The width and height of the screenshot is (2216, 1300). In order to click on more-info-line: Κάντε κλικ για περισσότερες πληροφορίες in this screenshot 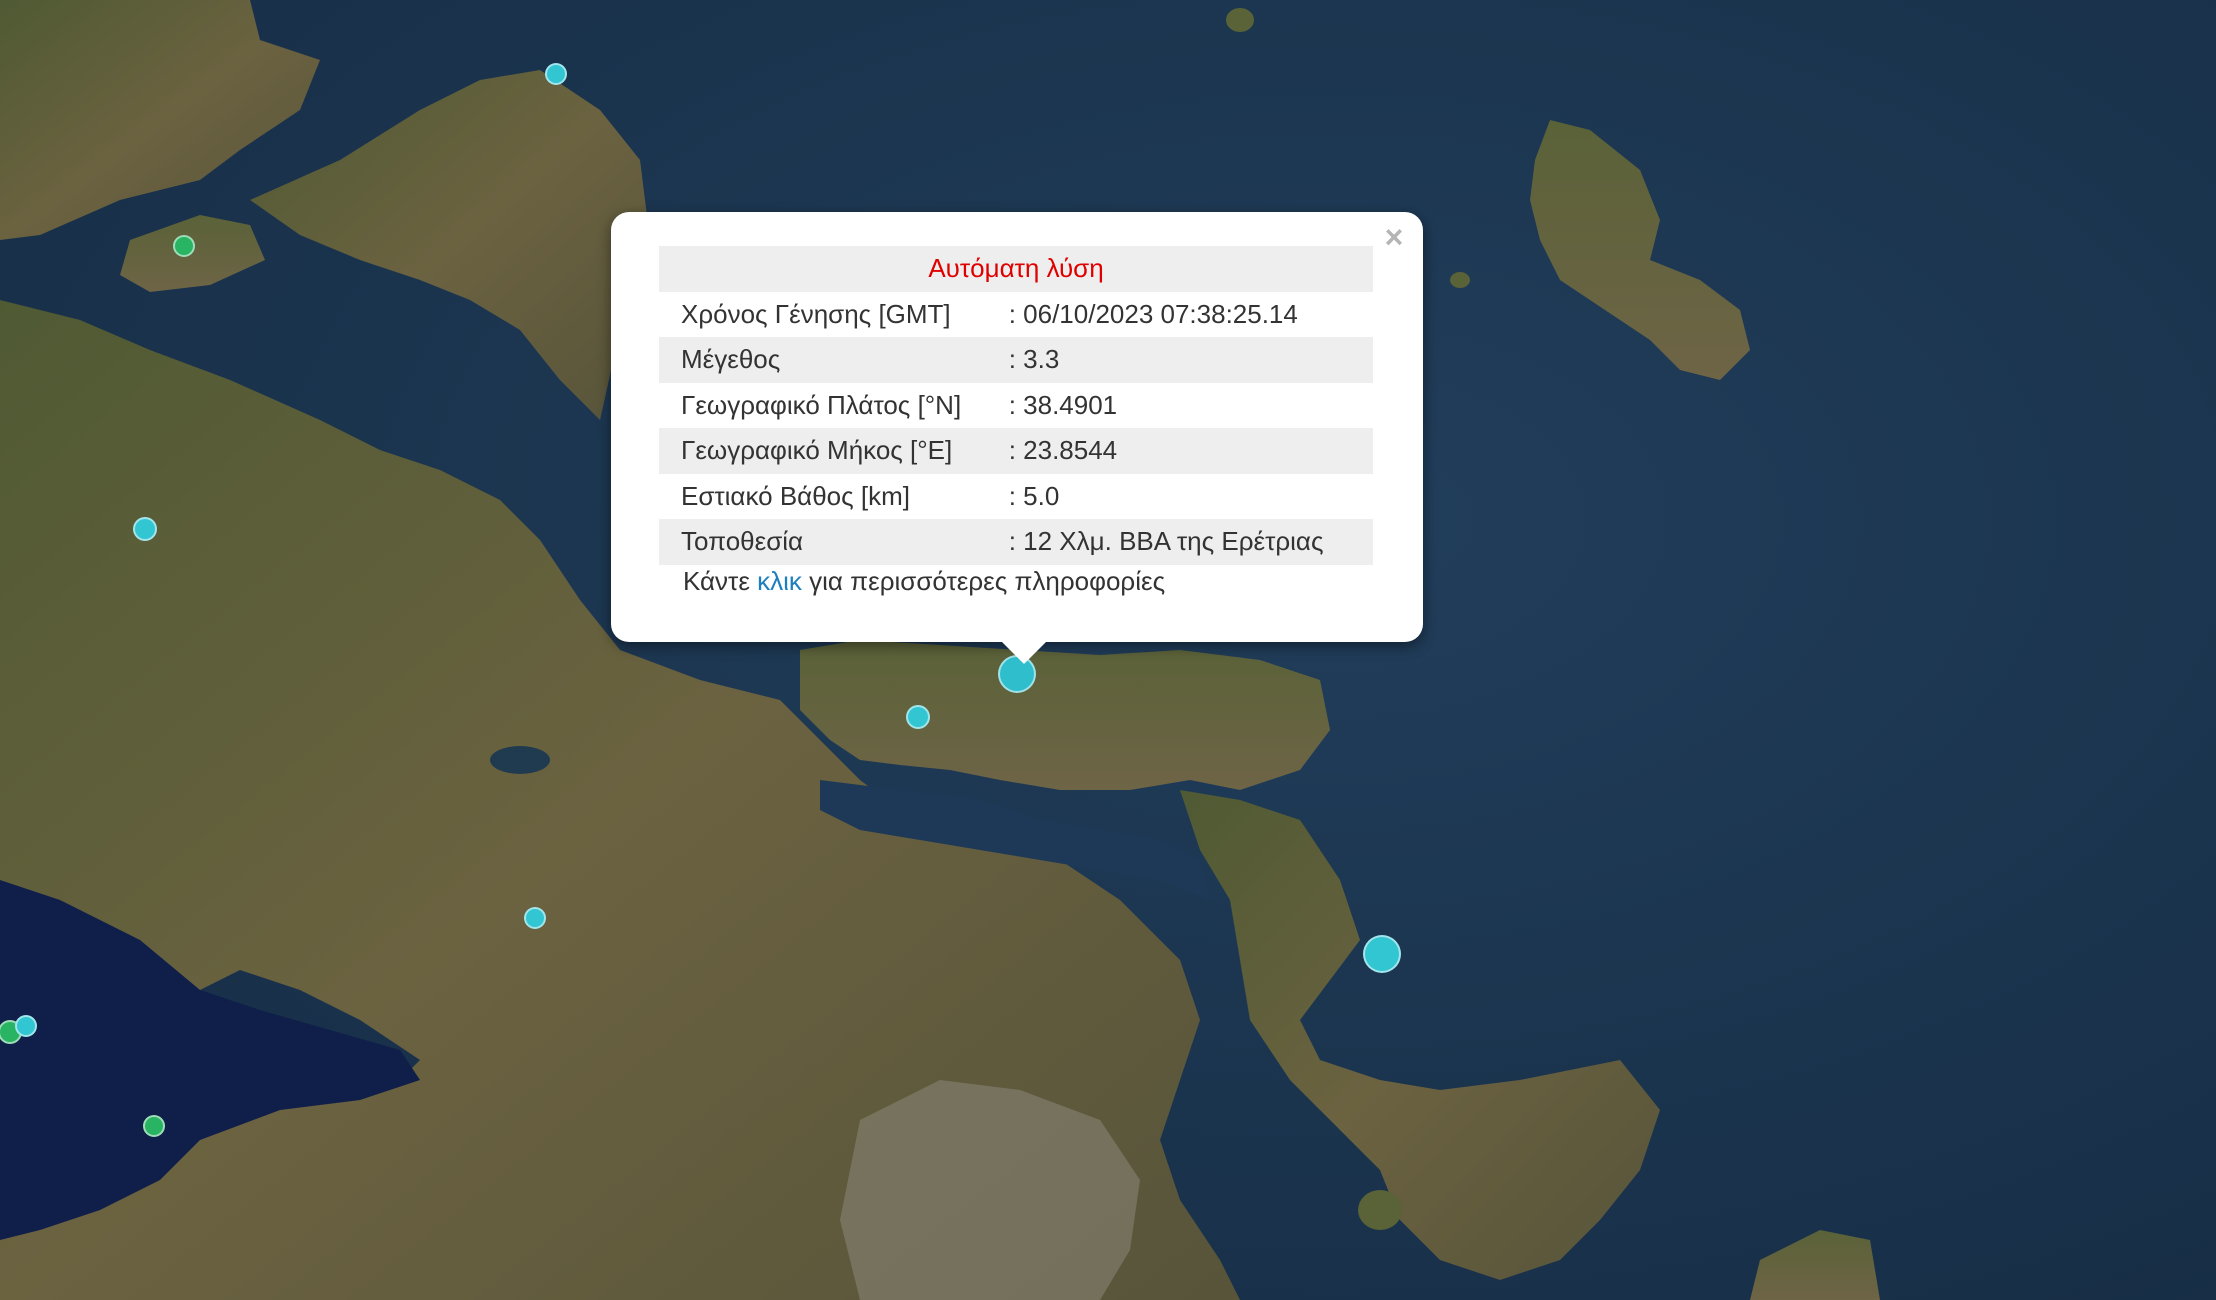, I will do `click(924, 581)`.